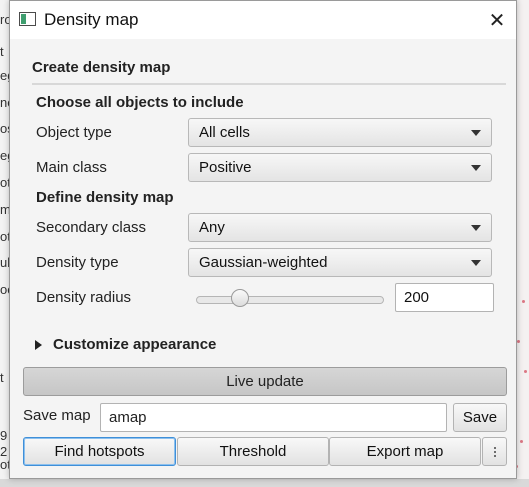 The width and height of the screenshot is (529, 487). What do you see at coordinates (105, 197) in the screenshot?
I see `define-group-heading: Define density map` at bounding box center [105, 197].